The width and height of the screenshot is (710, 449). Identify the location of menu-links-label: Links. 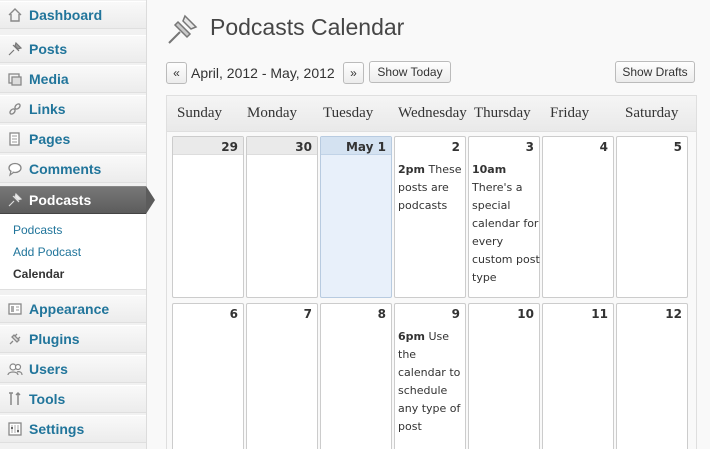
(47, 109).